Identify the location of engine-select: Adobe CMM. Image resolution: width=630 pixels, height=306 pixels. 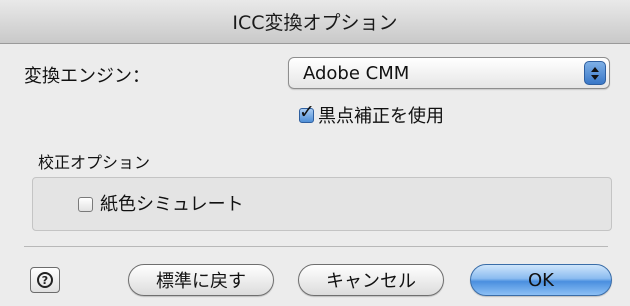
(449, 73).